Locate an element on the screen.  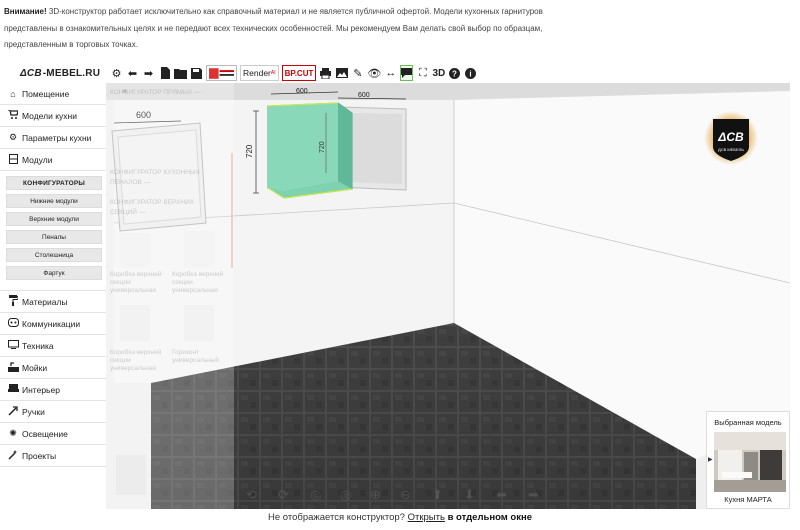
settings-icon: ⚙ is located at coordinates (116, 73).